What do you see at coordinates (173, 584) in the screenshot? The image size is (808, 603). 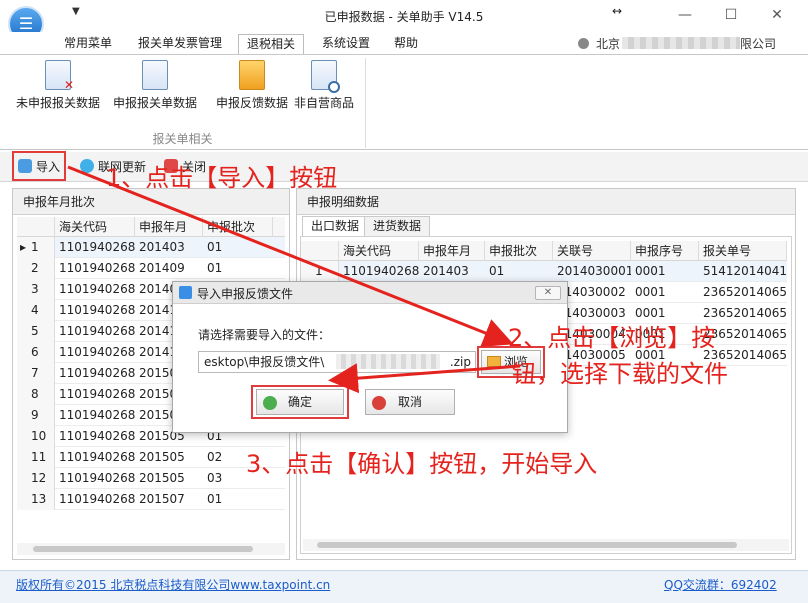 I see `copyright-link: 版权所有©2015 北京税点科技有限公司www.taxpoint.cn` at bounding box center [173, 584].